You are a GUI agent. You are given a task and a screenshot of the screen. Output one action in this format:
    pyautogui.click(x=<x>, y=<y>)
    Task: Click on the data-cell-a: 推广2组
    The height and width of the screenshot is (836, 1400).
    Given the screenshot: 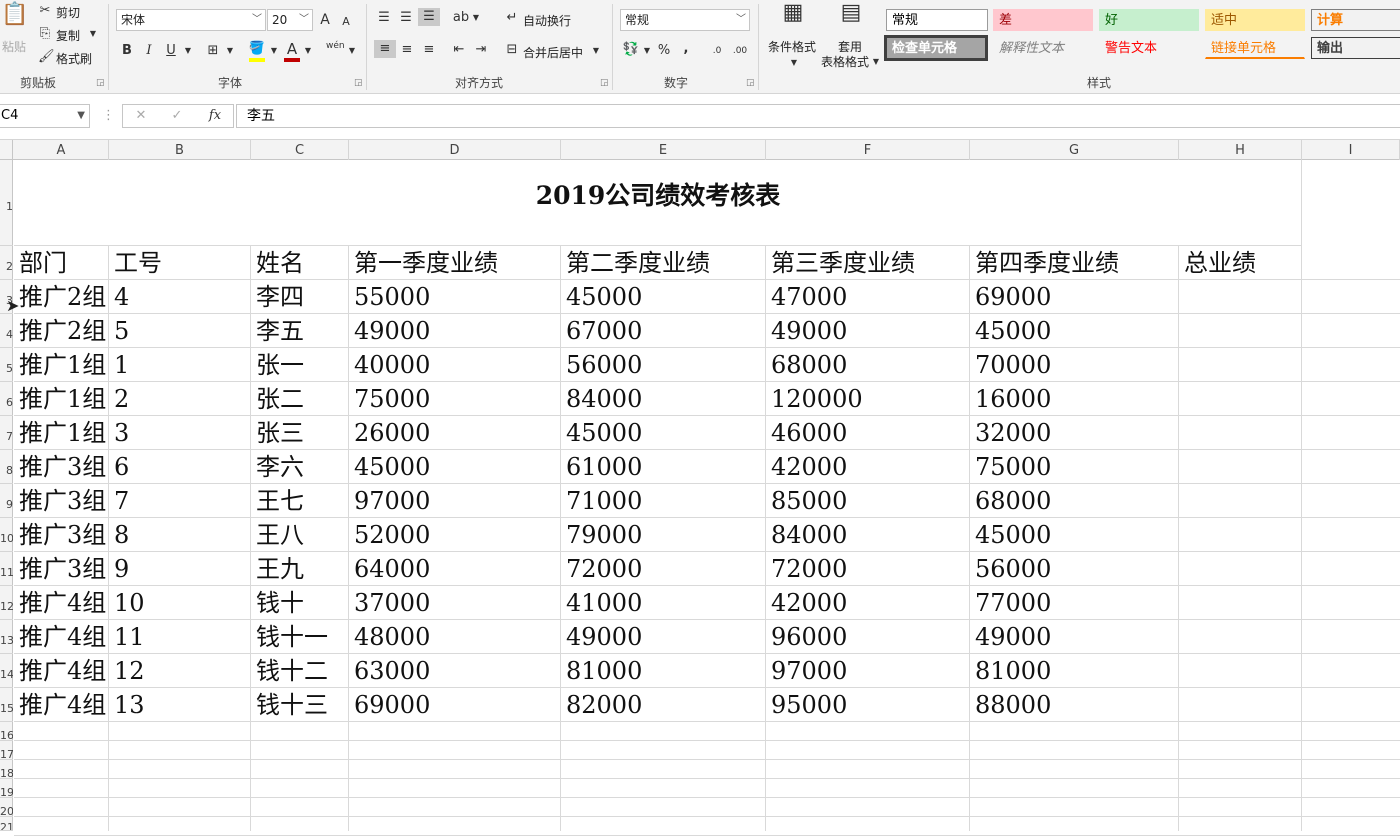 What is the action you would take?
    pyautogui.click(x=61, y=297)
    